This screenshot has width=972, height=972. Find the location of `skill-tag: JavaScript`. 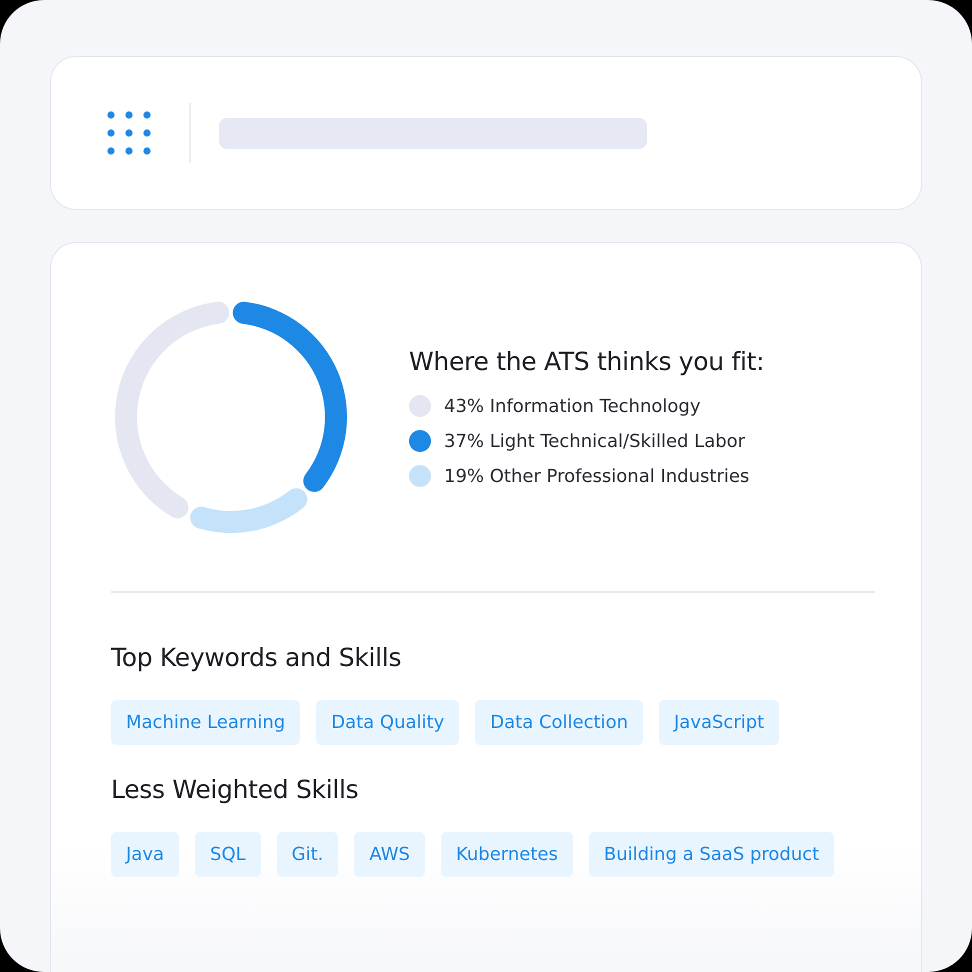

skill-tag: JavaScript is located at coordinates (719, 722).